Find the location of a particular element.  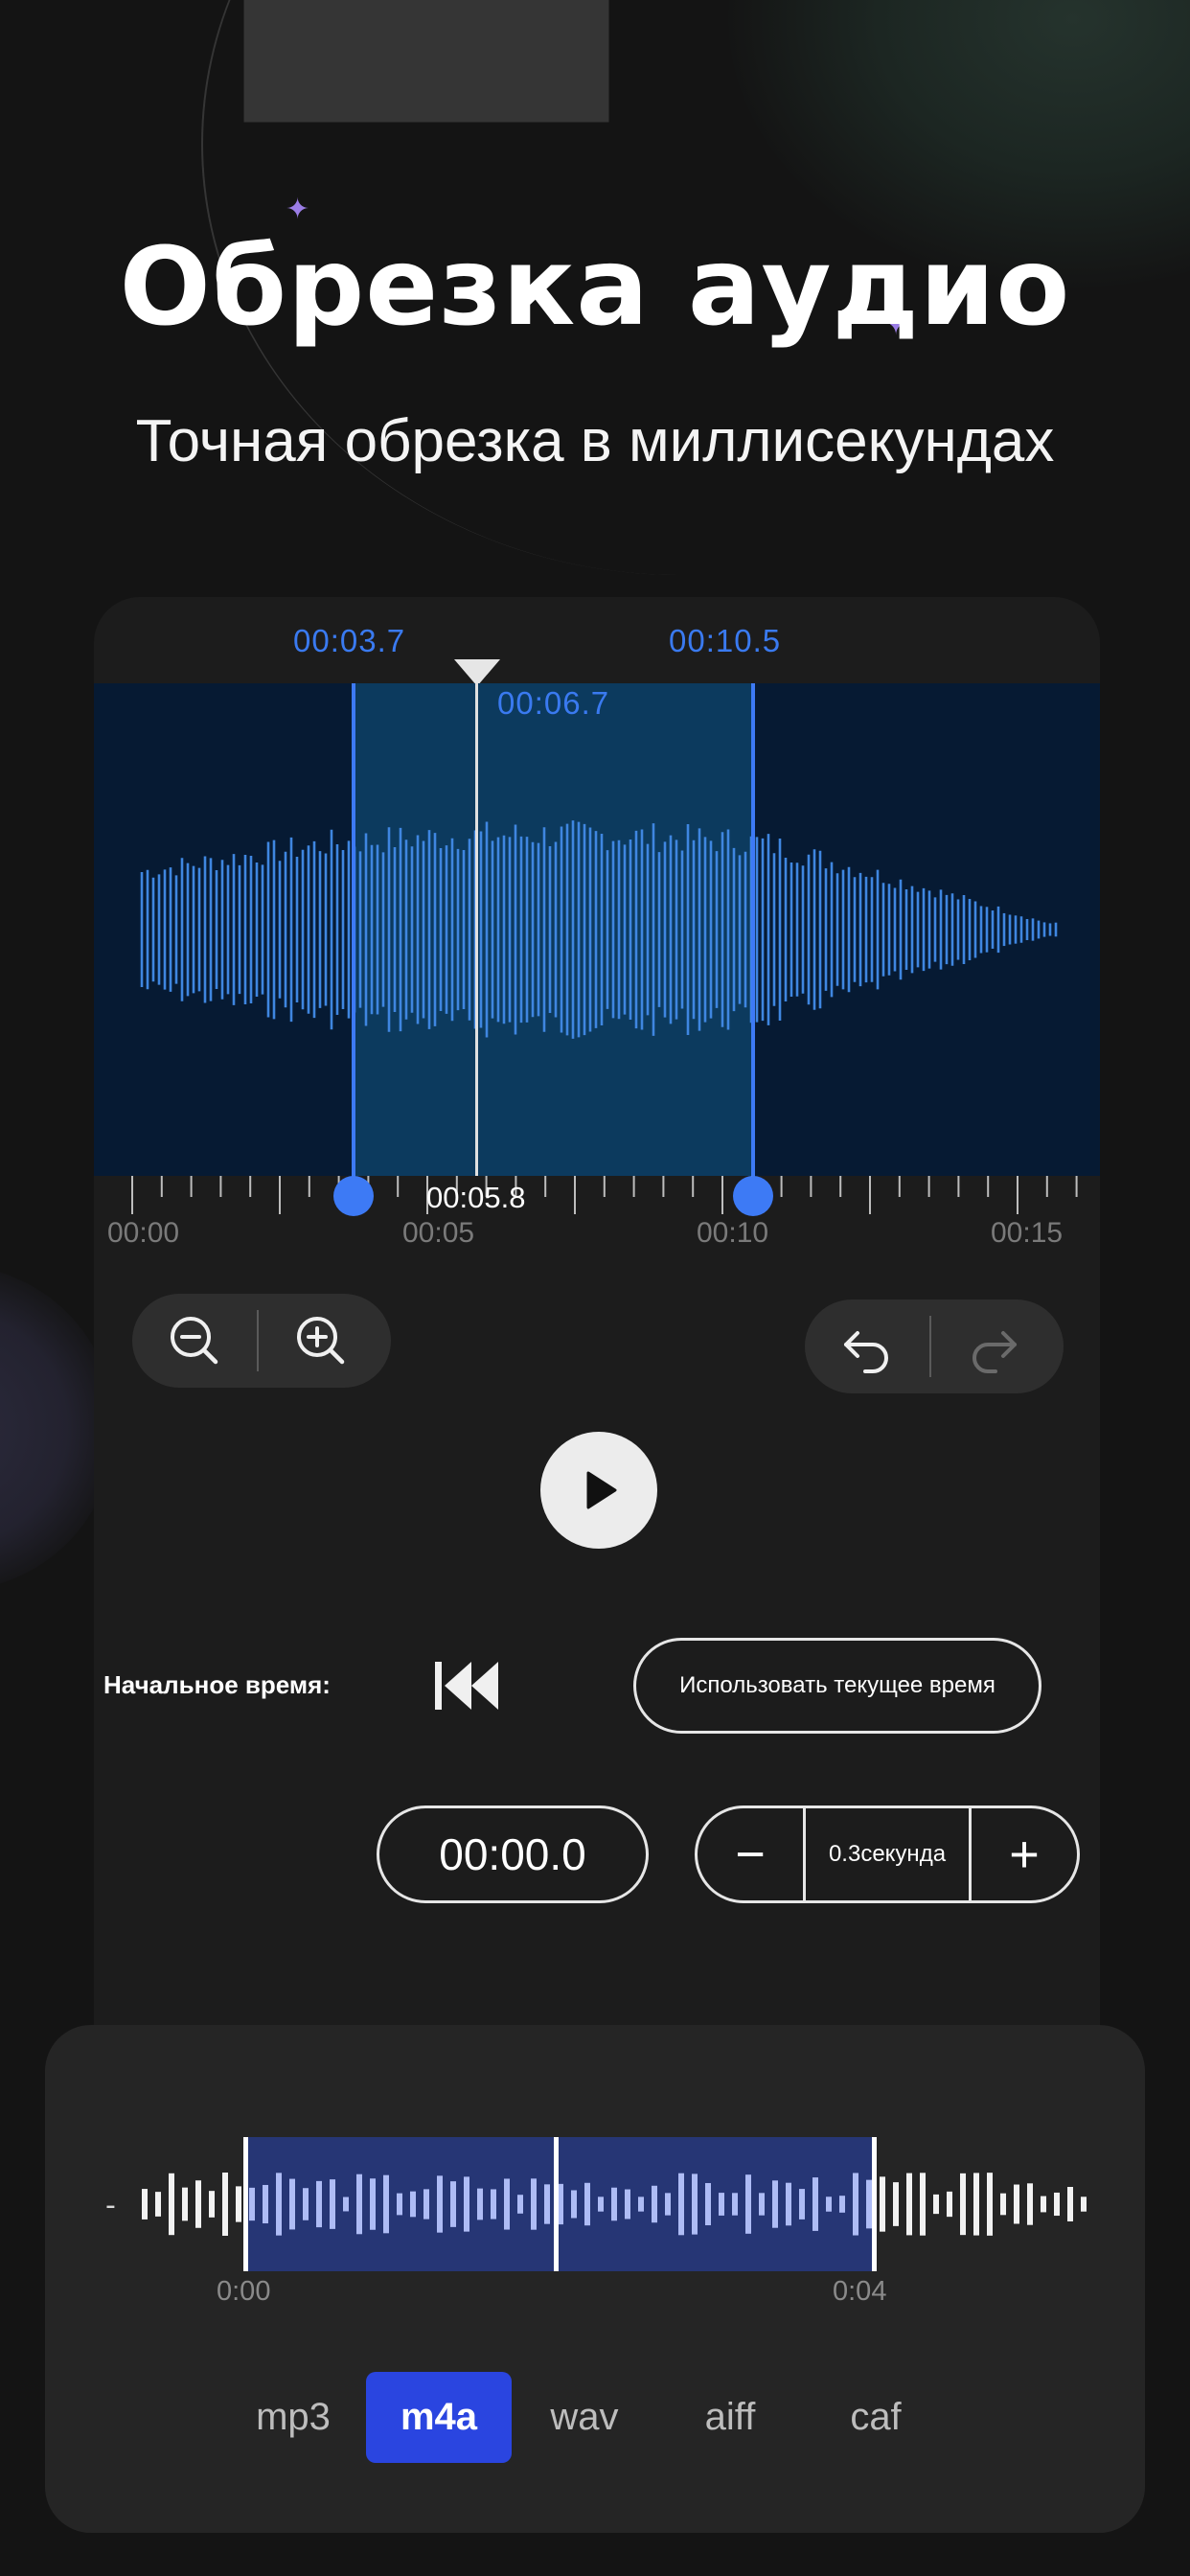

sparkle-icon: ✦ is located at coordinates (298, 209).